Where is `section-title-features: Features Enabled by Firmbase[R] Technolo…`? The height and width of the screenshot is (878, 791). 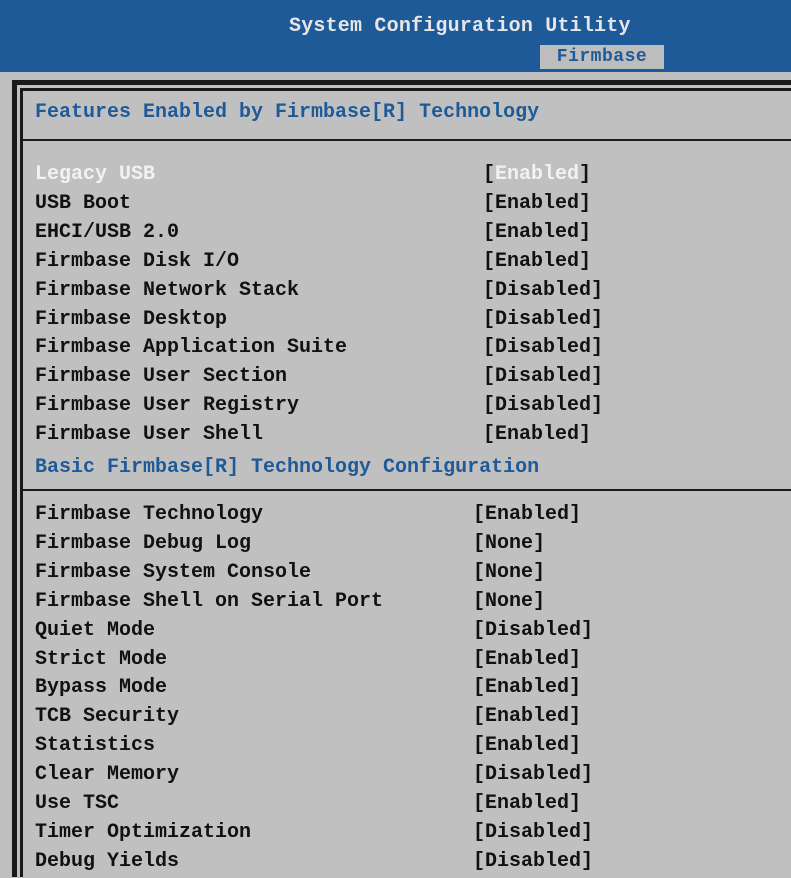
section-title-features: Features Enabled by Firmbase[R] Technolo… is located at coordinates (287, 112).